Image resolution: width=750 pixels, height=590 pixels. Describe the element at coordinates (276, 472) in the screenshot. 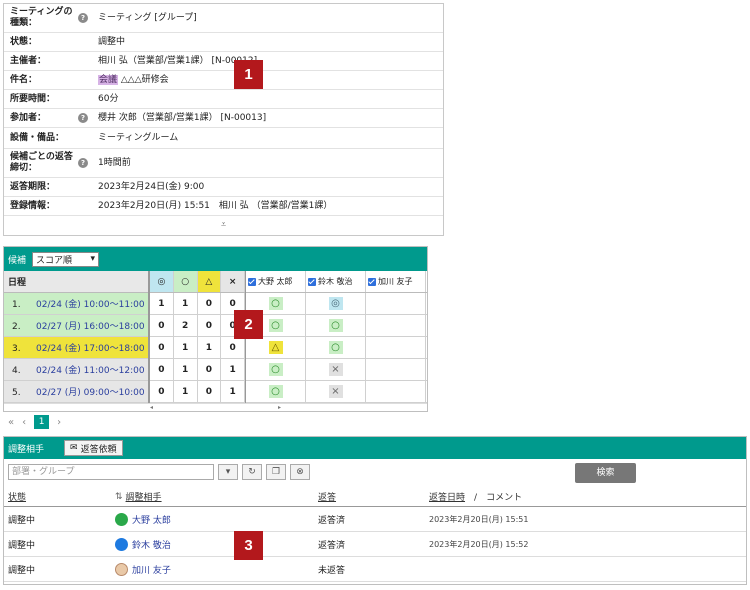

I see `copy-icon: ❐` at that location.